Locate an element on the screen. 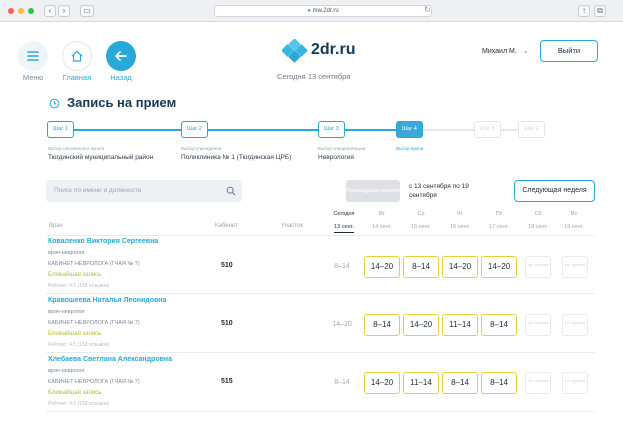  reload-icon: ↻ is located at coordinates (427, 9).